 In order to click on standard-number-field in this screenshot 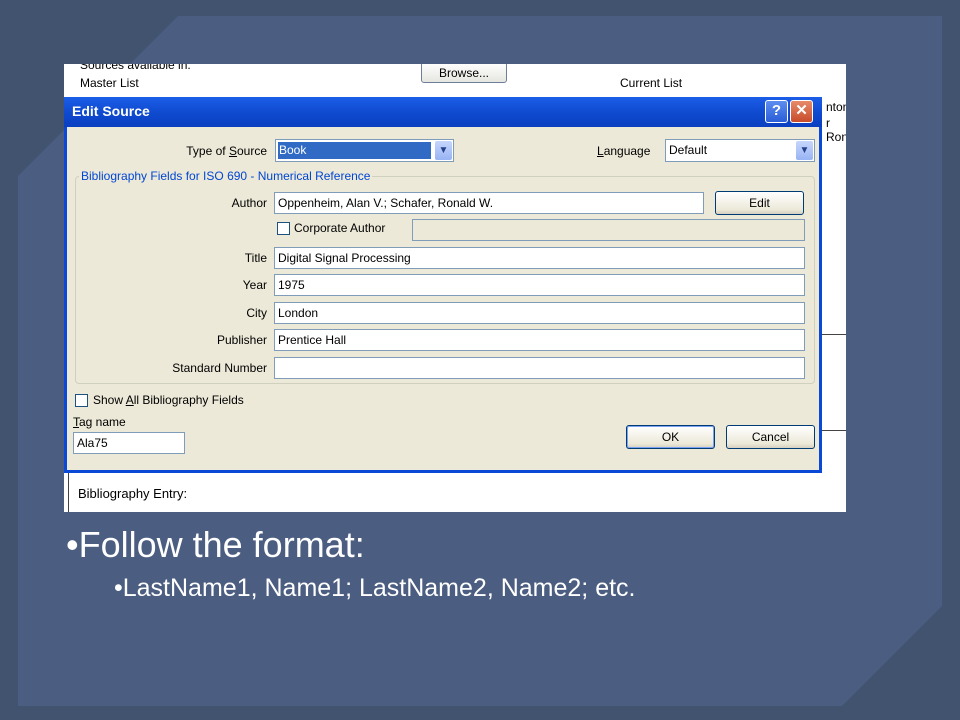, I will do `click(539, 368)`.